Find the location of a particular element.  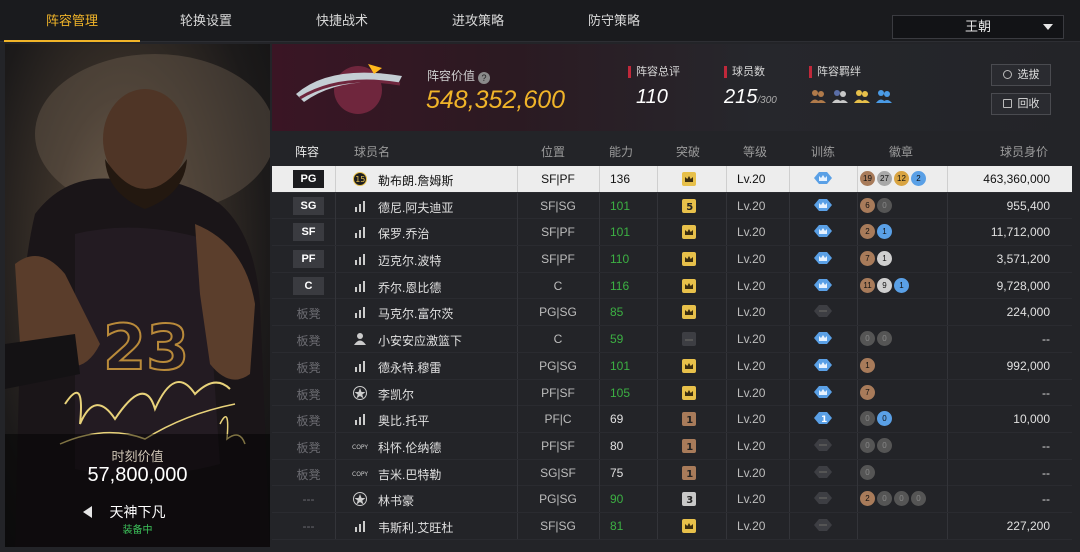

column-header-ability: 能力 is located at coordinates (621, 151).